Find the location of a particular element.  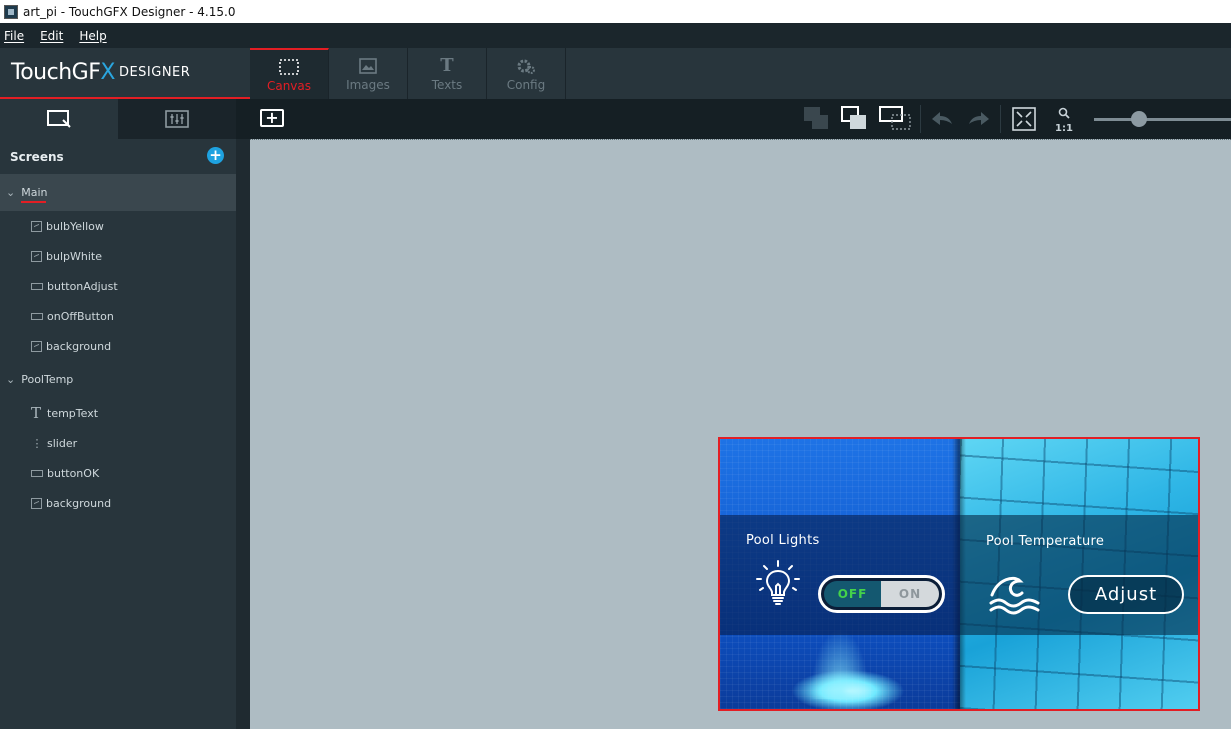

tab-texts: T Texts is located at coordinates (447, 73).